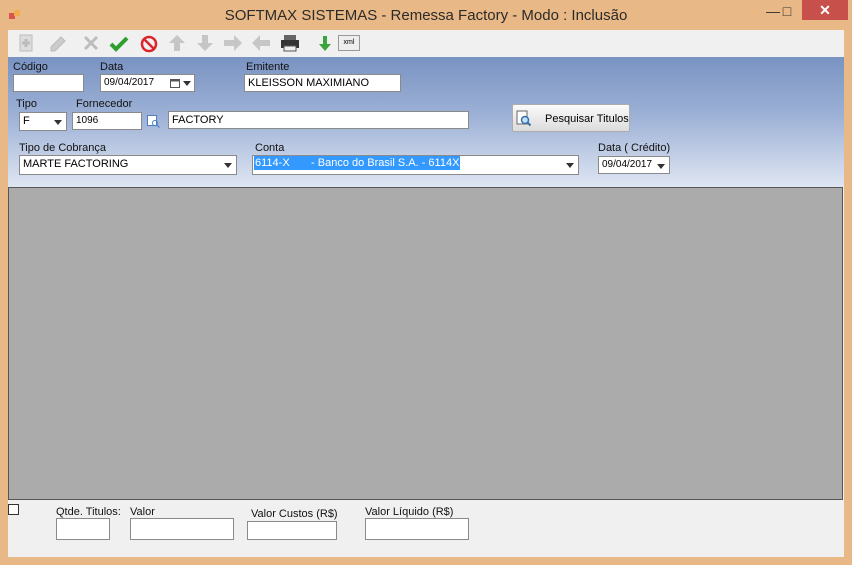  Describe the element at coordinates (107, 121) in the screenshot. I see `fornecedor-code-input: 1096` at that location.